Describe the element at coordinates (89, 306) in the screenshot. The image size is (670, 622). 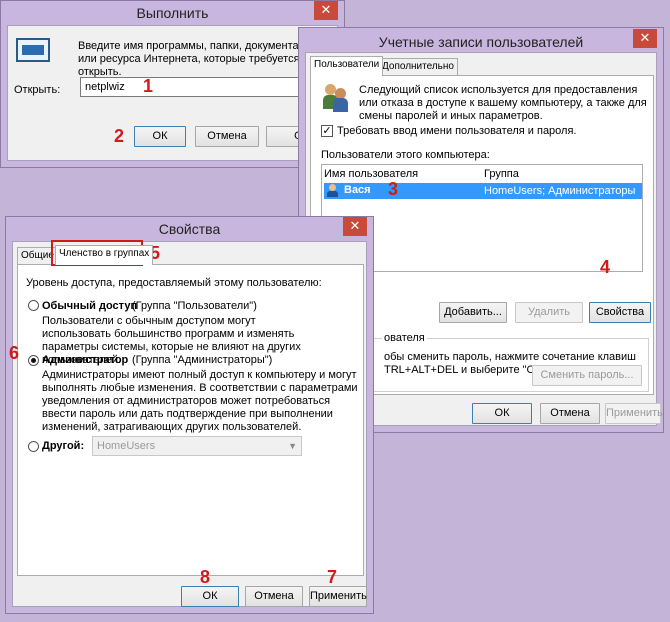
I see `standard-access-label: Обычный доступ` at that location.